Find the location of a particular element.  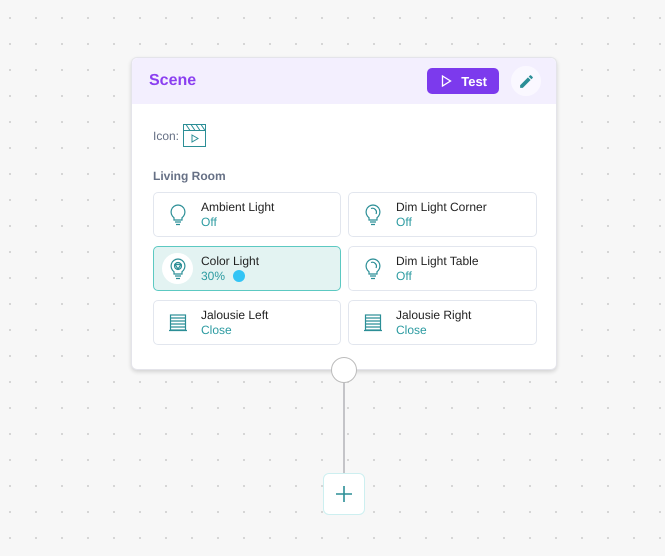

device-tile: Color Light 30% is located at coordinates (247, 268).